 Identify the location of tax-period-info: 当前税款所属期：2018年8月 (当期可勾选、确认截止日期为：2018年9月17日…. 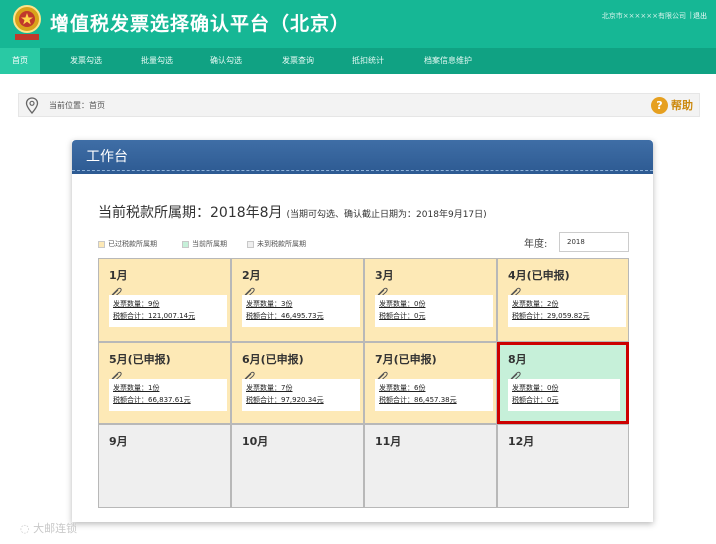
(292, 212).